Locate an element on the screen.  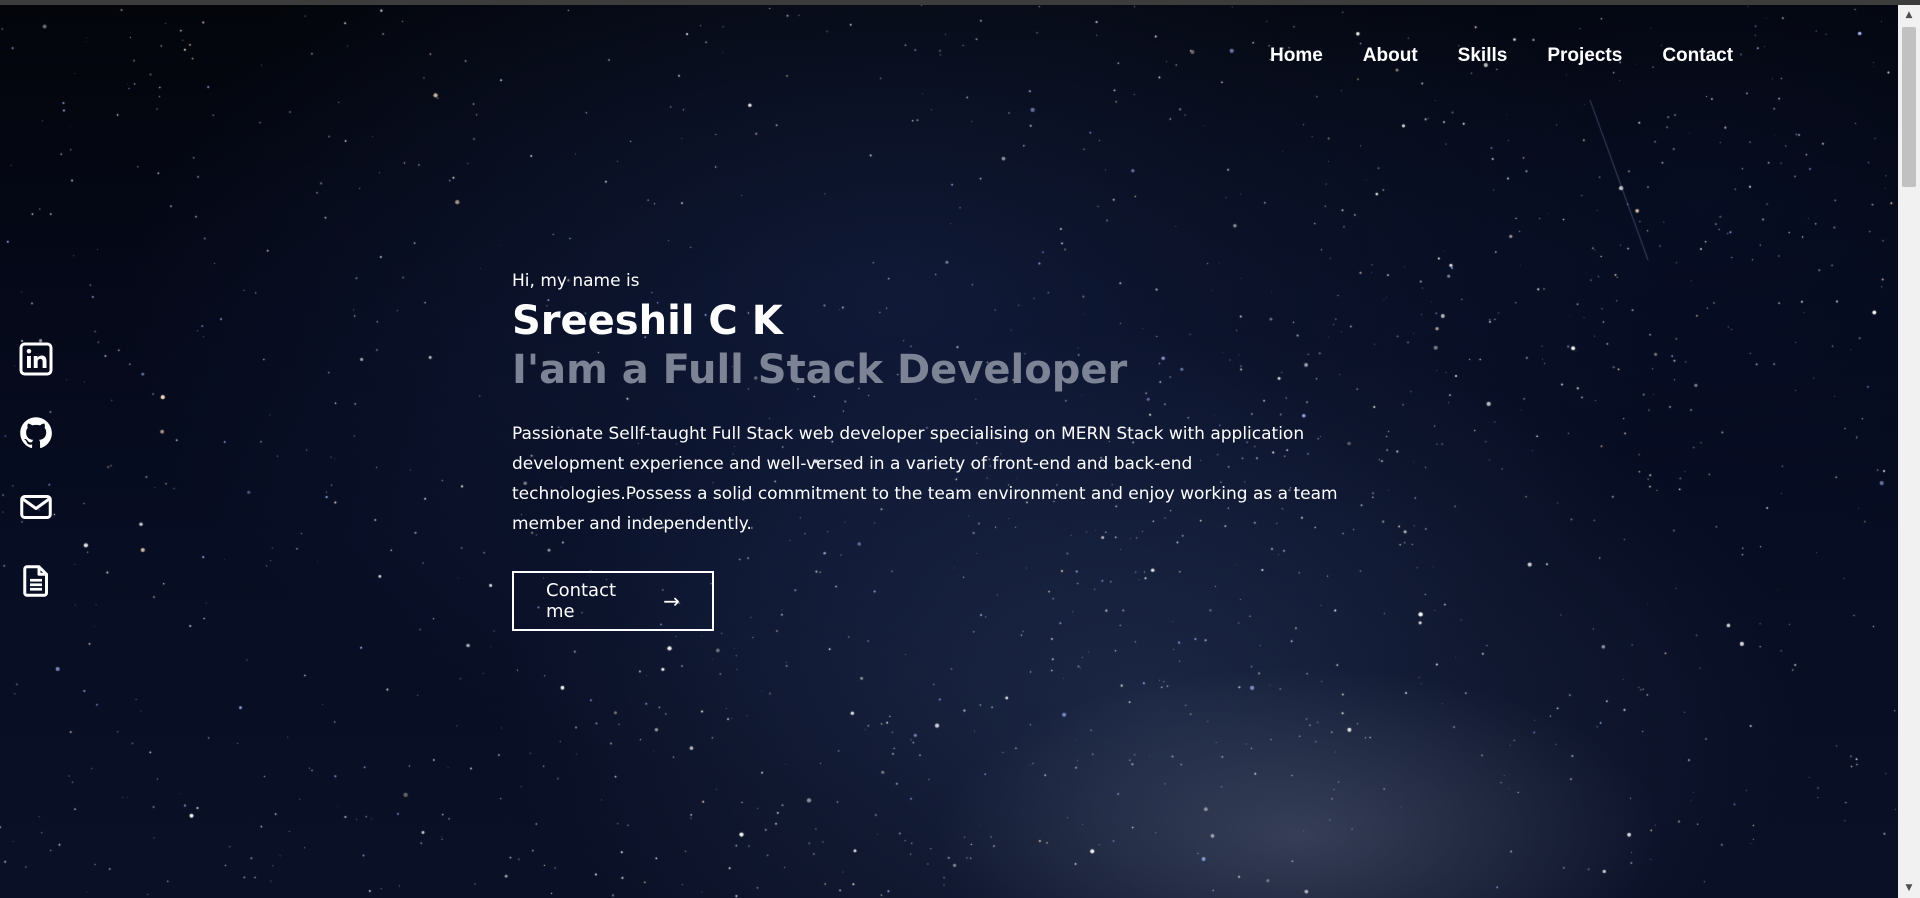
nav-contact: Contact is located at coordinates (1697, 56).